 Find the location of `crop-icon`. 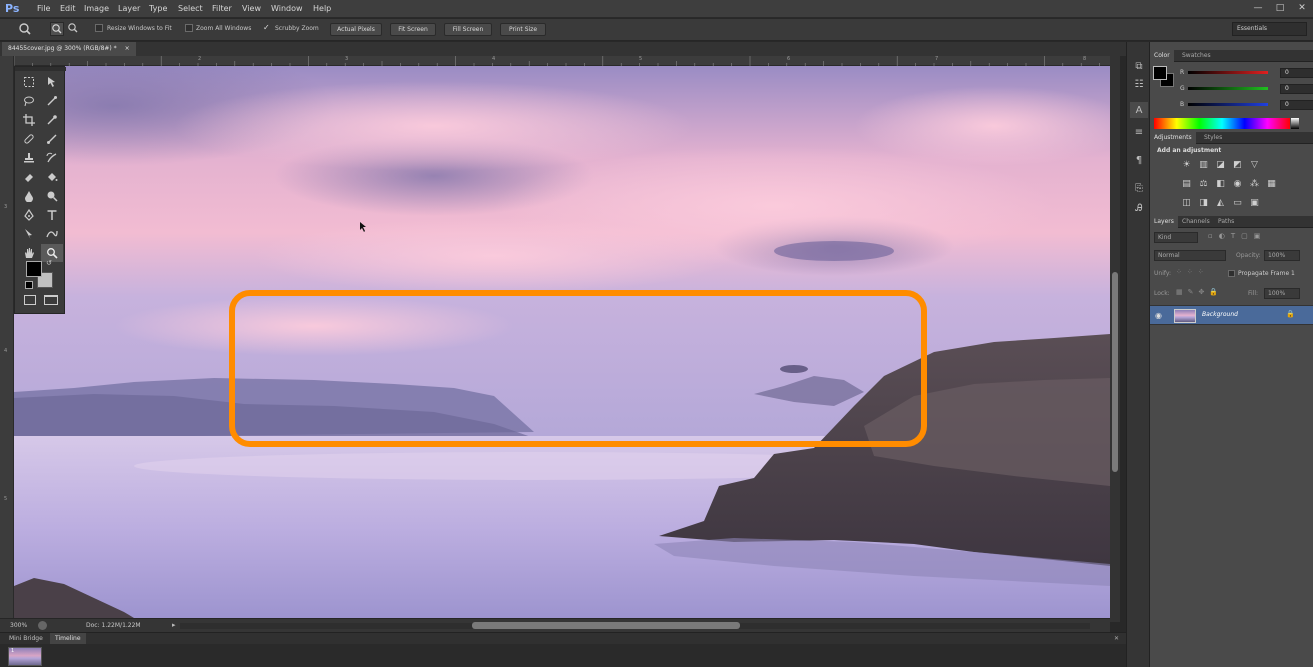

crop-icon is located at coordinates (29, 120).